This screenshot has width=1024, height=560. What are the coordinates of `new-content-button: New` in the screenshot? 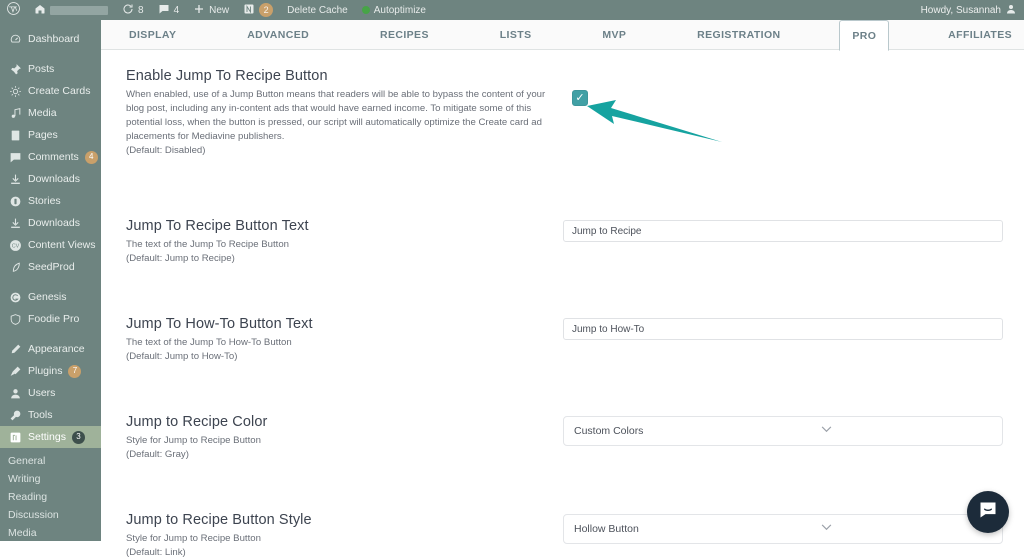 It's located at (211, 10).